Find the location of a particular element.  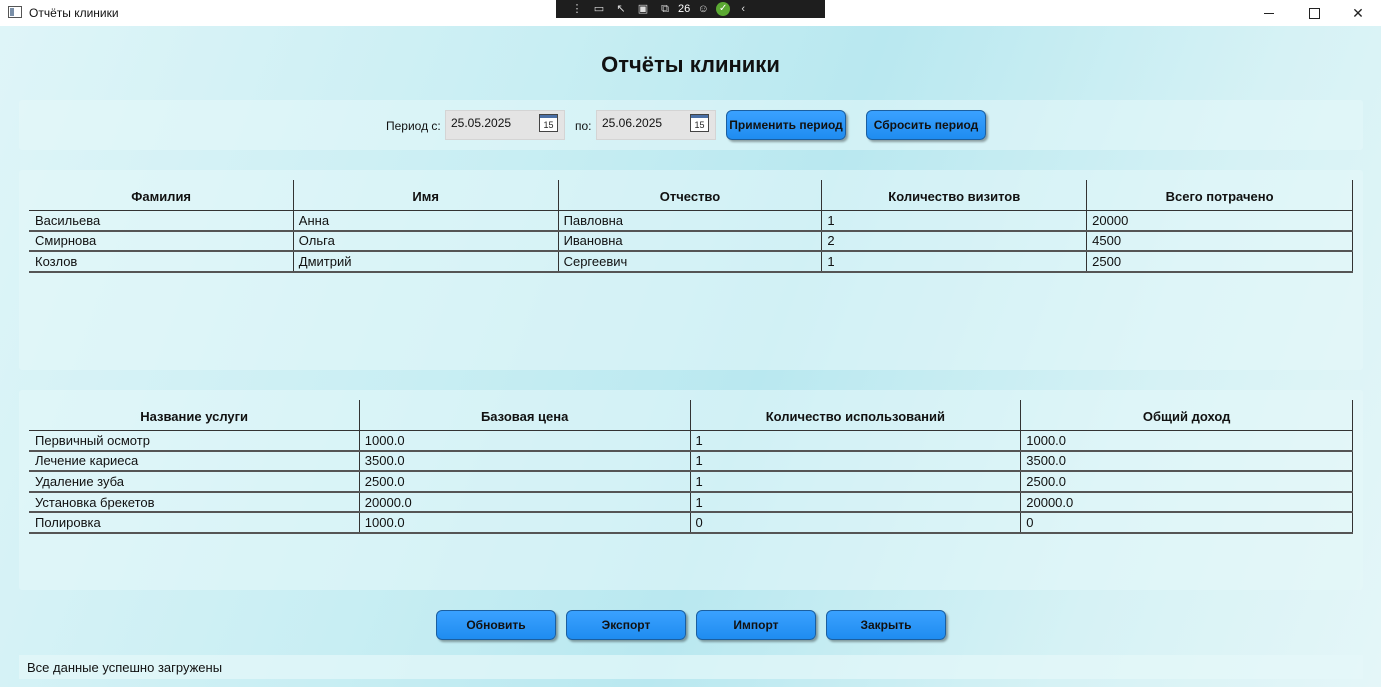

page-title: Отчёты клиники is located at coordinates (690, 64).